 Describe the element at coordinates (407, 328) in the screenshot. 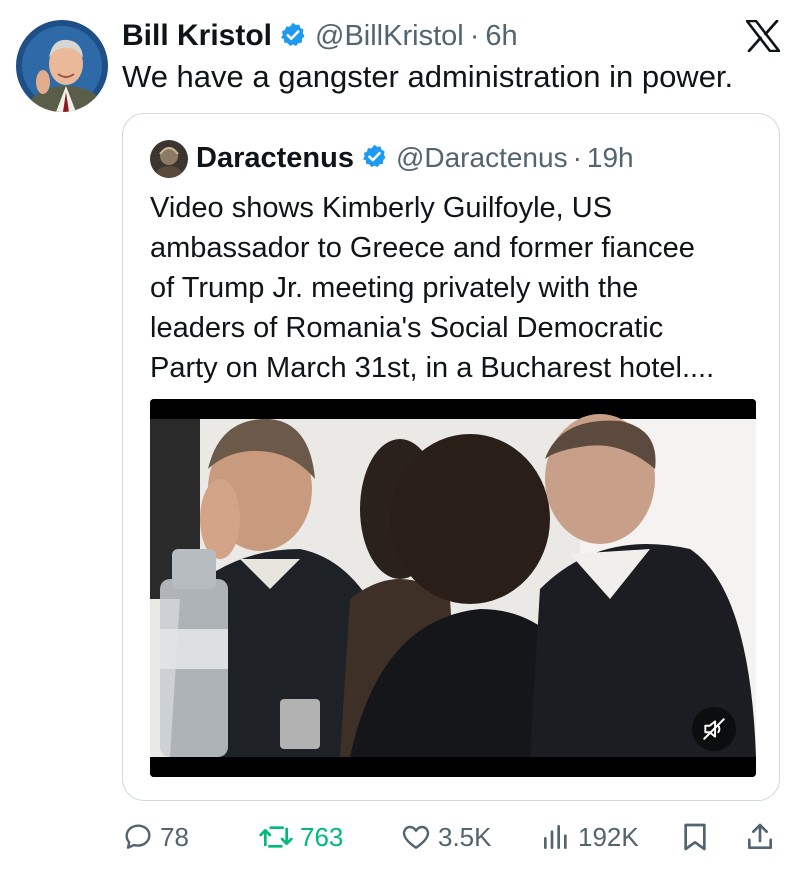

I see `quoted-text-line: leaders of Romania's Social Democratic` at that location.